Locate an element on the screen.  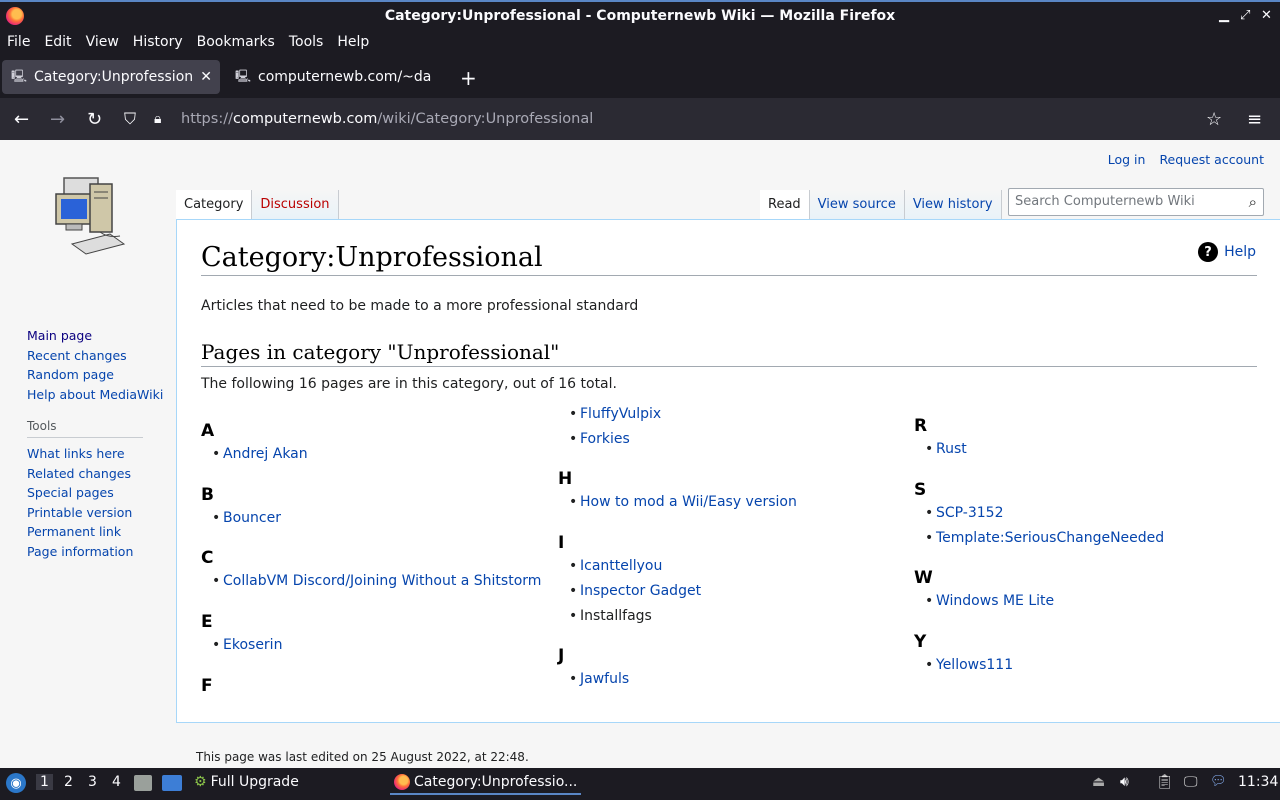
list-item: Forkies is located at coordinates (599, 439).